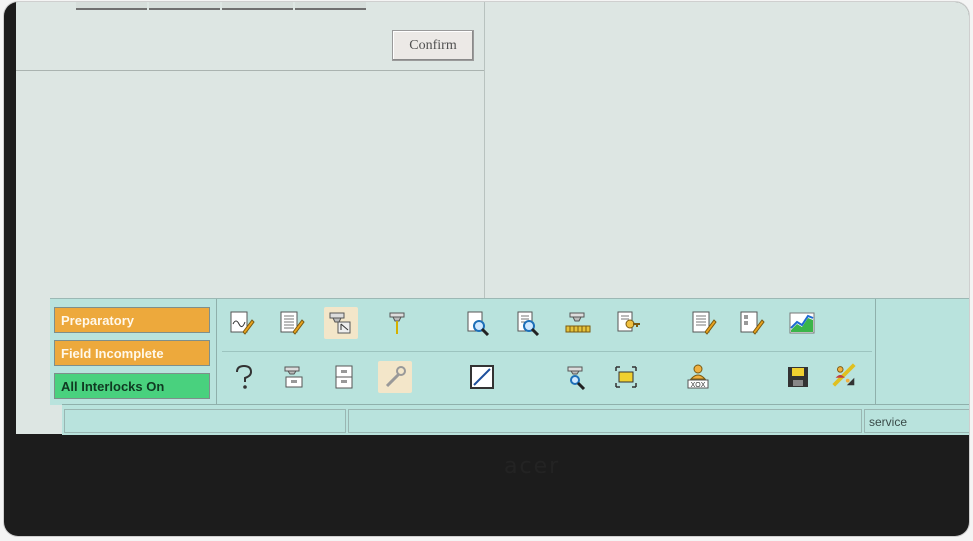 The image size is (973, 541). I want to click on beam-search-icon, so click(576, 377).